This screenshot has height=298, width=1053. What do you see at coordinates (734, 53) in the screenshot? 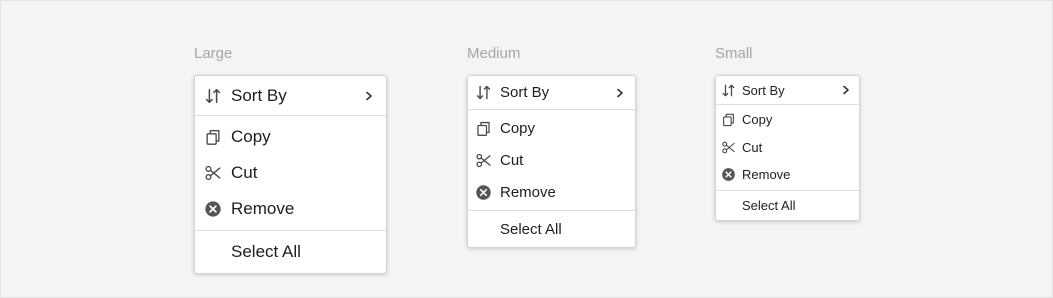
I see `size-label: Small` at bounding box center [734, 53].